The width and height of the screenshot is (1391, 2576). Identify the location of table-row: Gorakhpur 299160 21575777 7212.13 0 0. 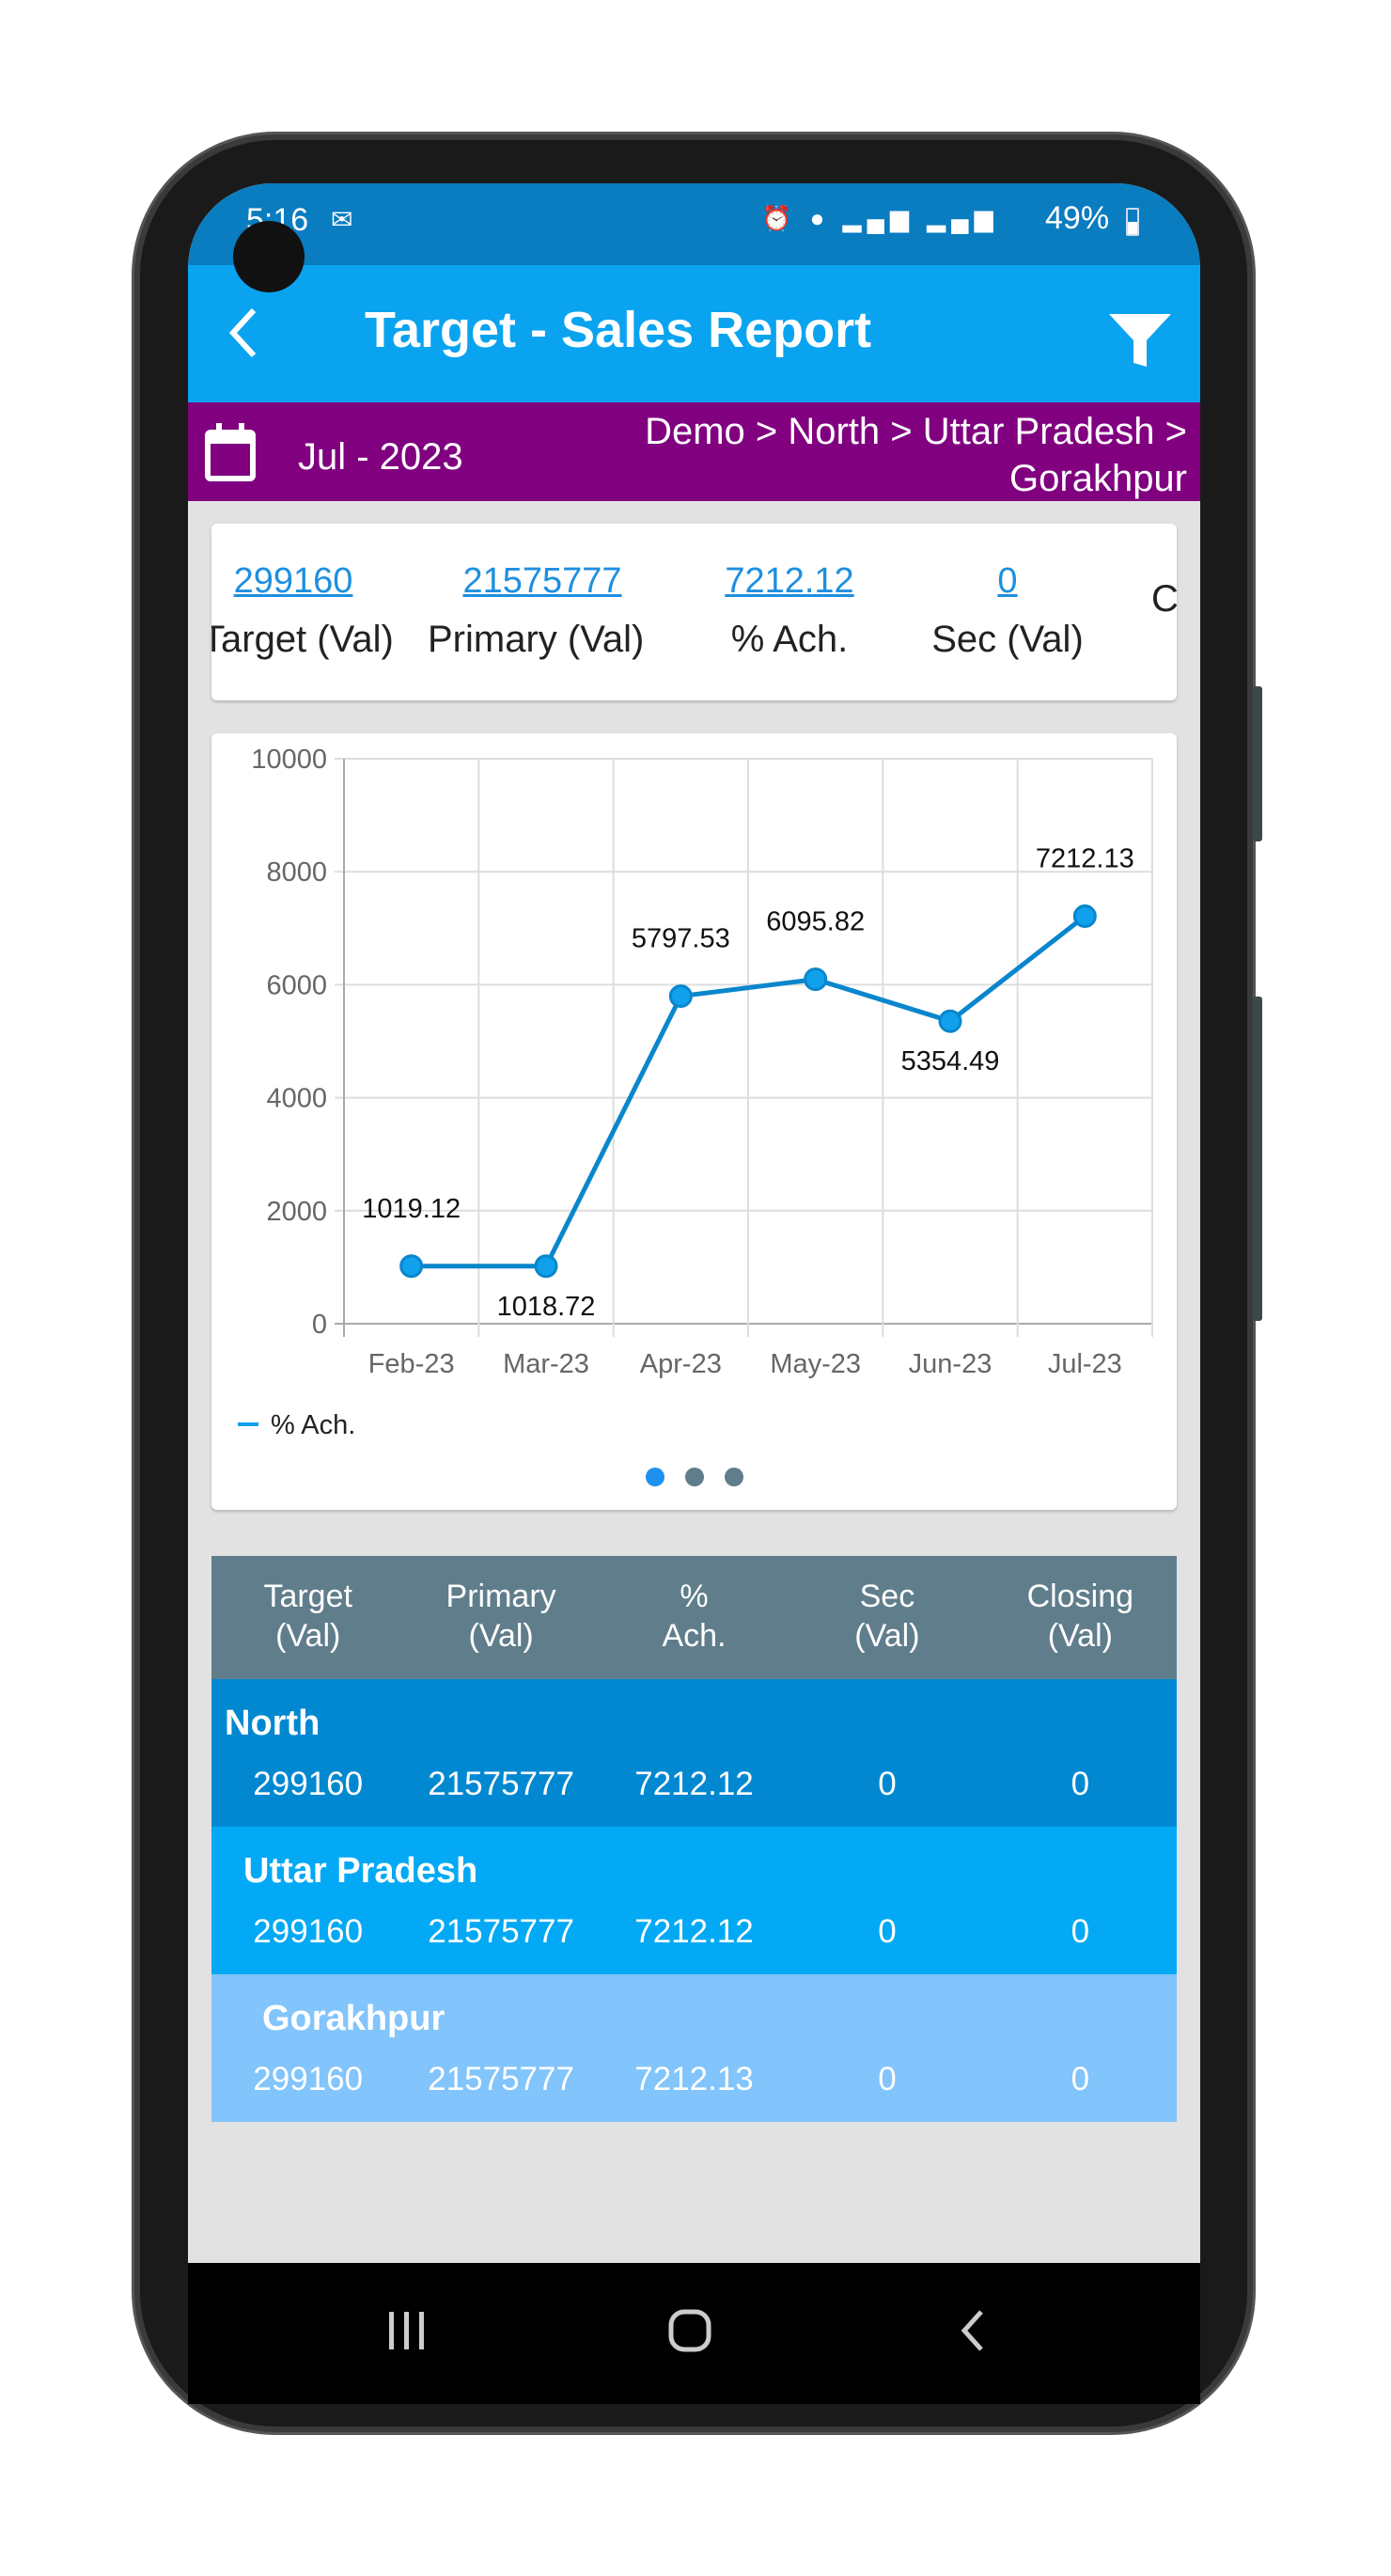
(694, 2048).